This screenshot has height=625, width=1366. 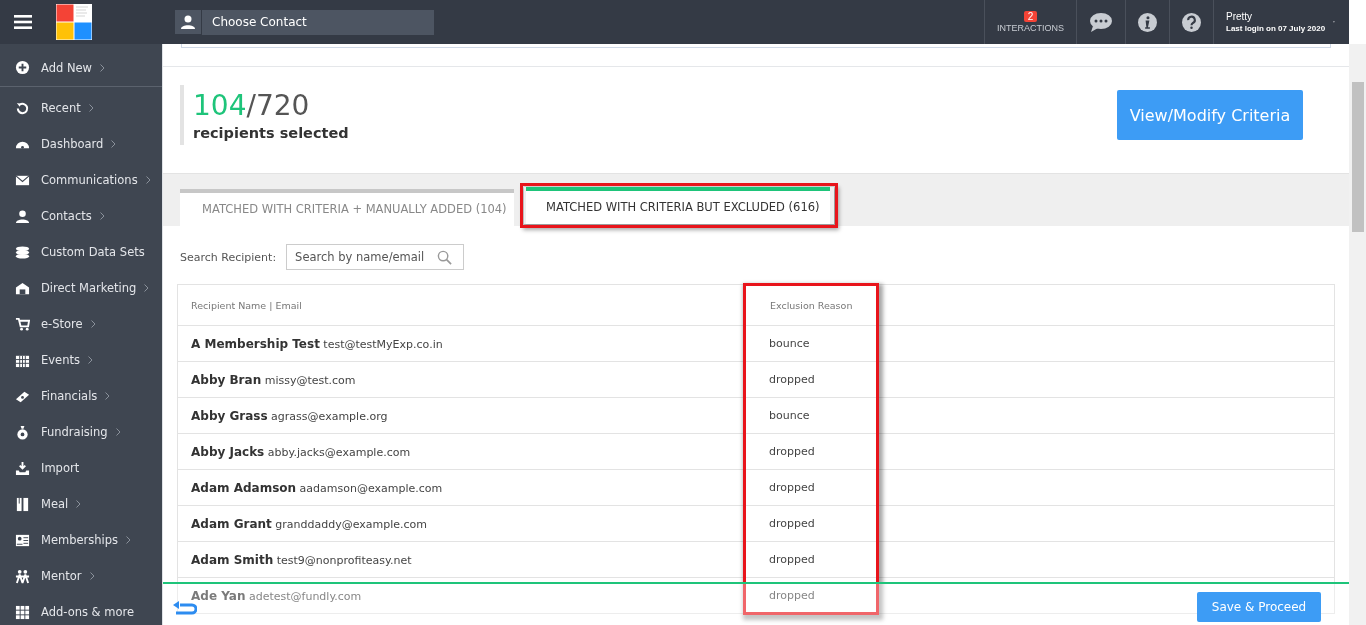 I want to click on sidebar-item: Financials, so click(x=81, y=396).